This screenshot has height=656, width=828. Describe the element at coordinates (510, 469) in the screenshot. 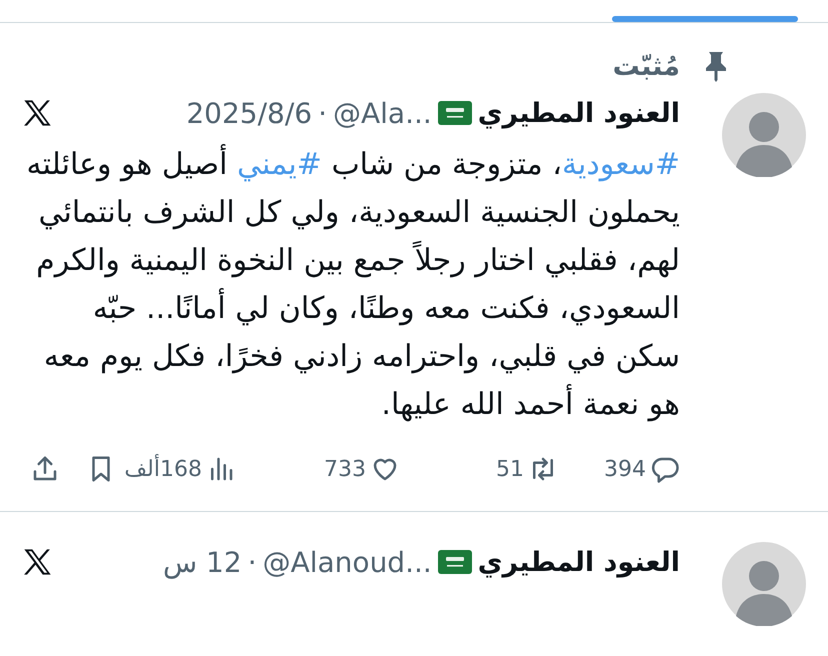

I see `count-label: 51` at that location.